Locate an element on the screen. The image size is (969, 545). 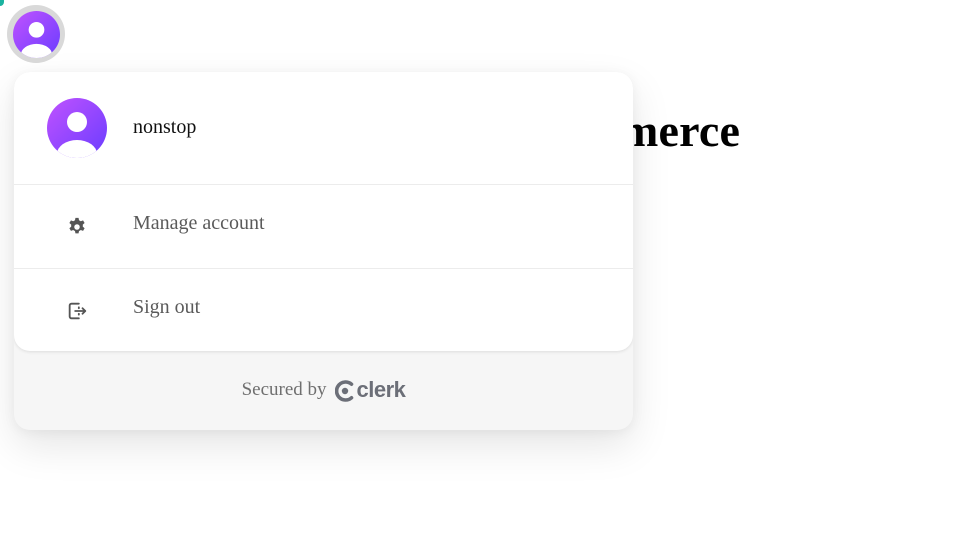
clerk-brand-name: clerk is located at coordinates (381, 389).